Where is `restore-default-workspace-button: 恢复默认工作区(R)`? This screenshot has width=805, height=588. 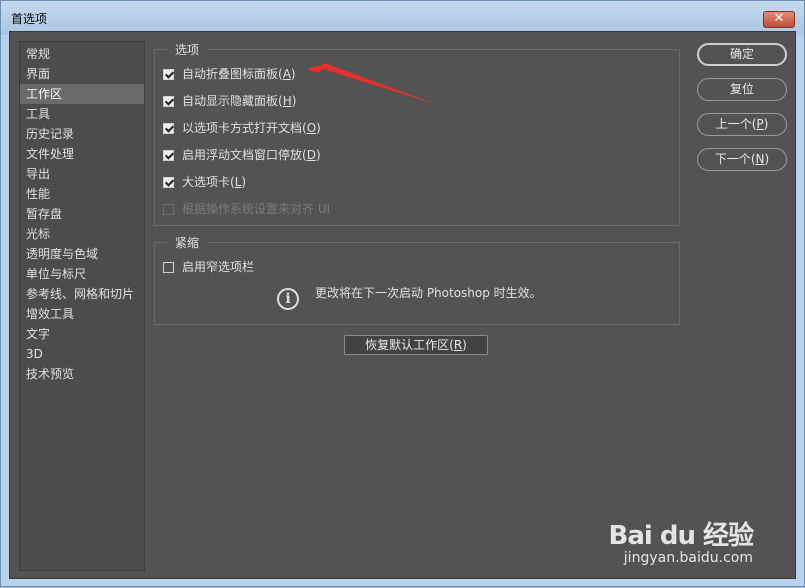
restore-default-workspace-button: 恢复默认工作区(R) is located at coordinates (416, 345).